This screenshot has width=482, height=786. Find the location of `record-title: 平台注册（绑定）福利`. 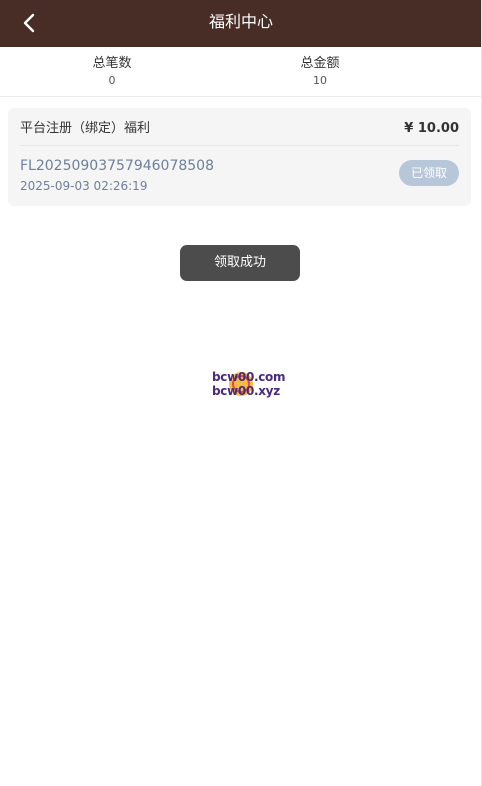

record-title: 平台注册（绑定）福利 is located at coordinates (85, 128).